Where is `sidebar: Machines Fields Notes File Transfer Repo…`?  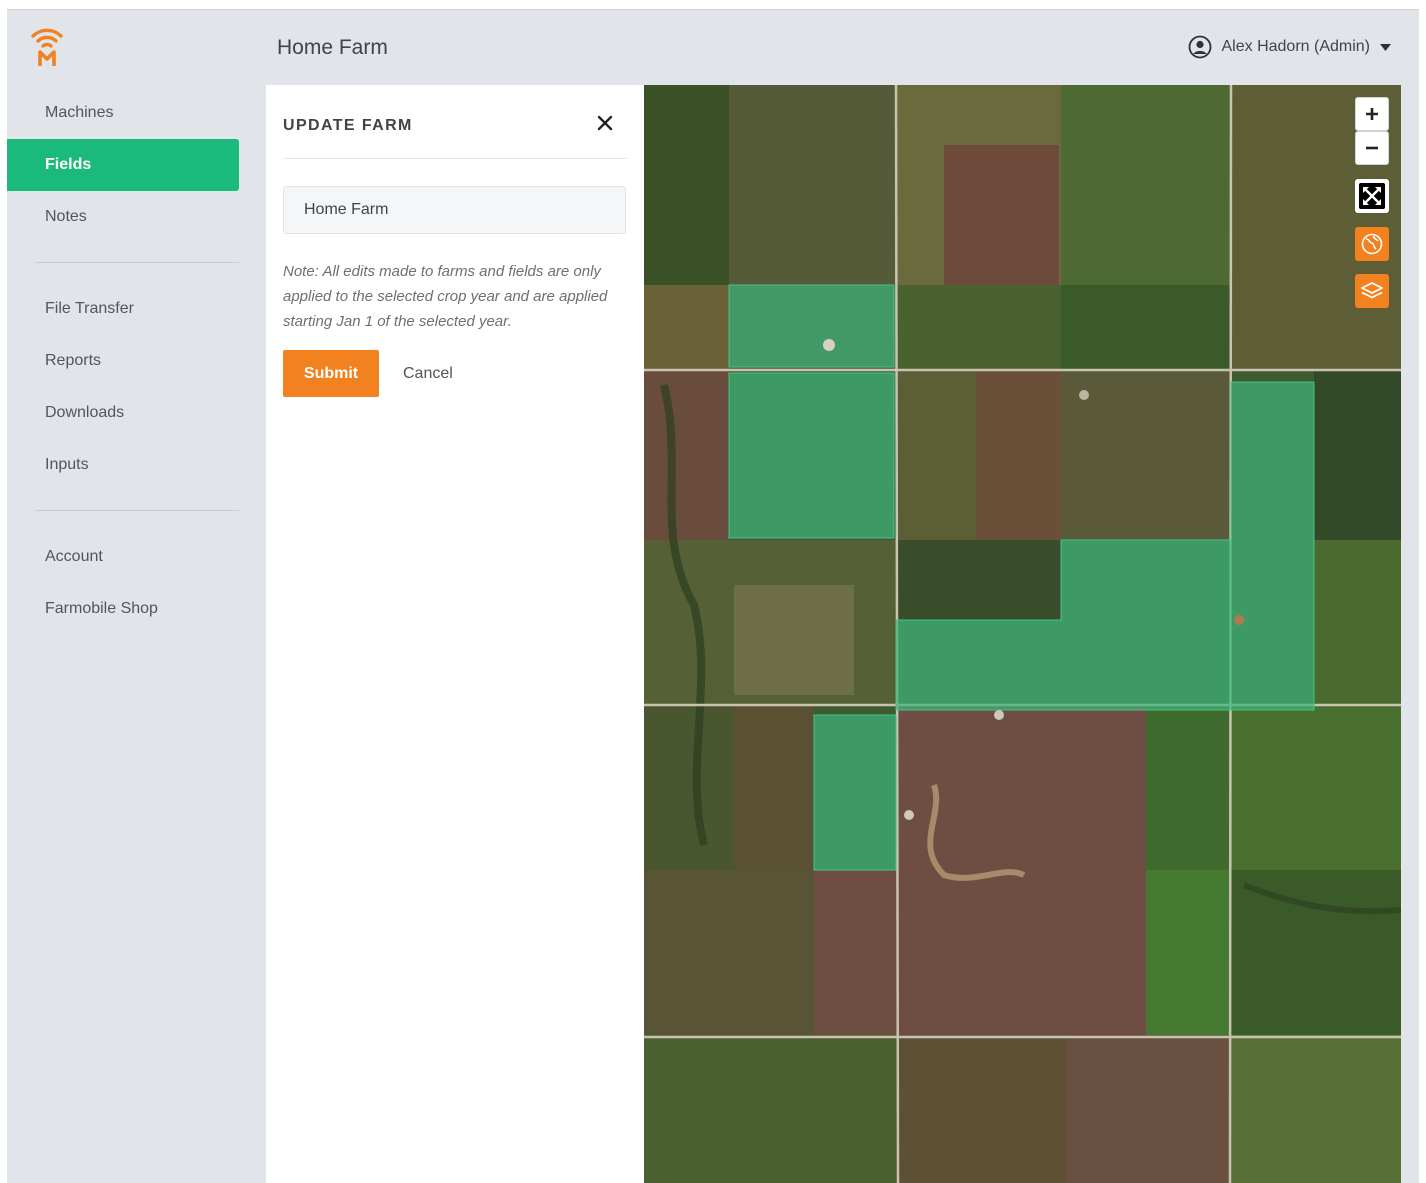
sidebar: Machines Fields Notes File Transfer Repo… is located at coordinates (123, 361).